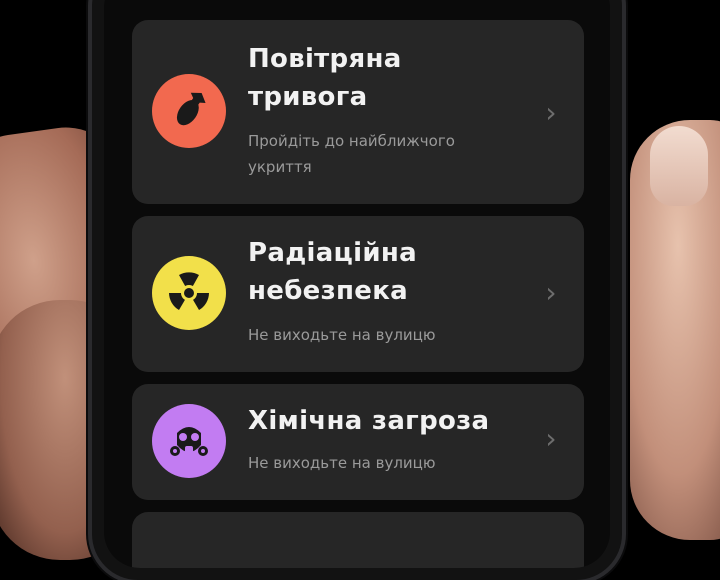 This screenshot has height=580, width=720. Describe the element at coordinates (358, 442) in the screenshot. I see `alert-card-chemical: Хімічна загроза Не виходьте на вулицю ›` at that location.